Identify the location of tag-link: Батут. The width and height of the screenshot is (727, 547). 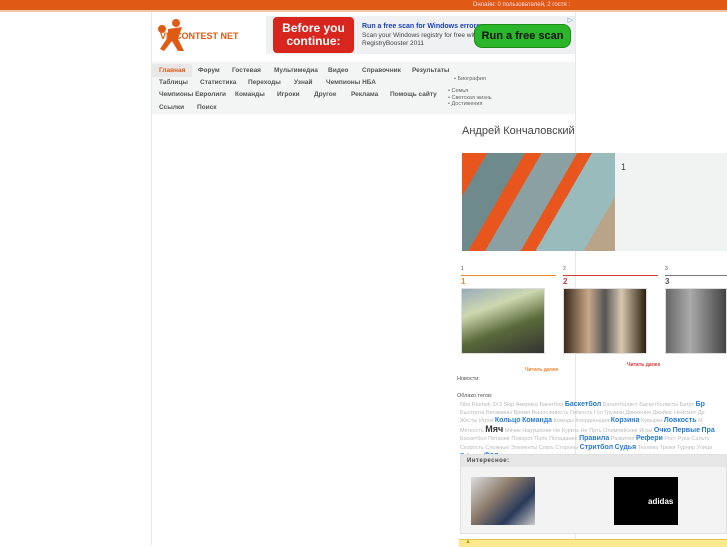
(687, 405).